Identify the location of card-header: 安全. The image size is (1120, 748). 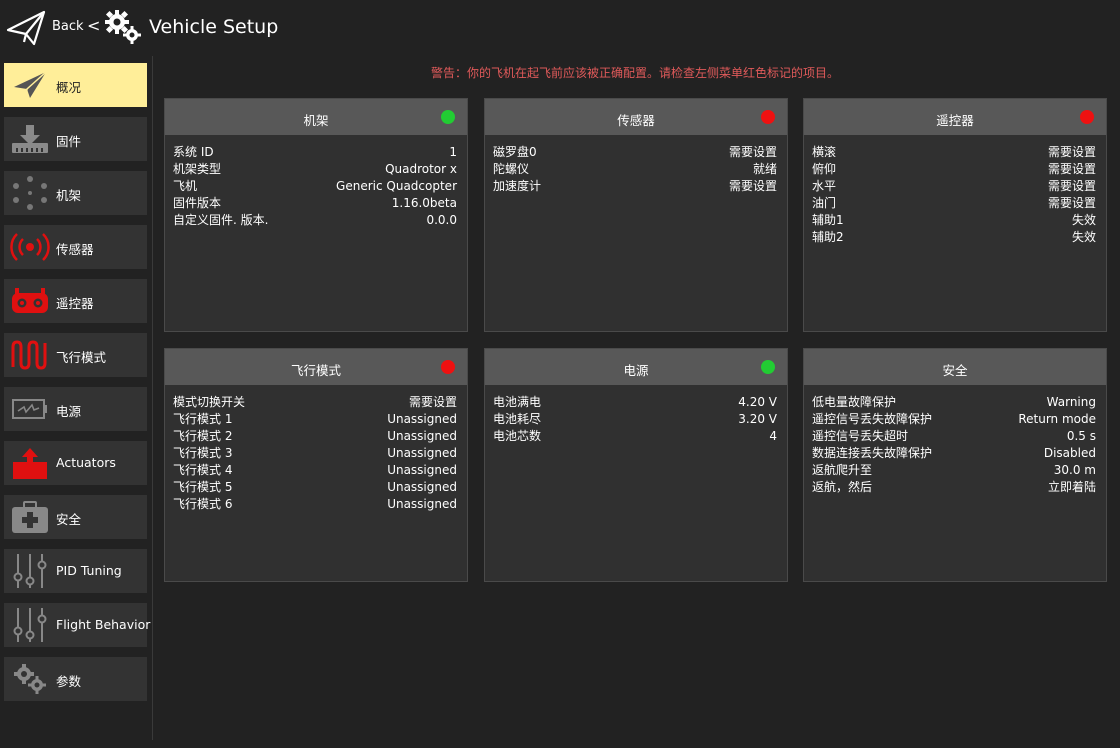
(955, 367).